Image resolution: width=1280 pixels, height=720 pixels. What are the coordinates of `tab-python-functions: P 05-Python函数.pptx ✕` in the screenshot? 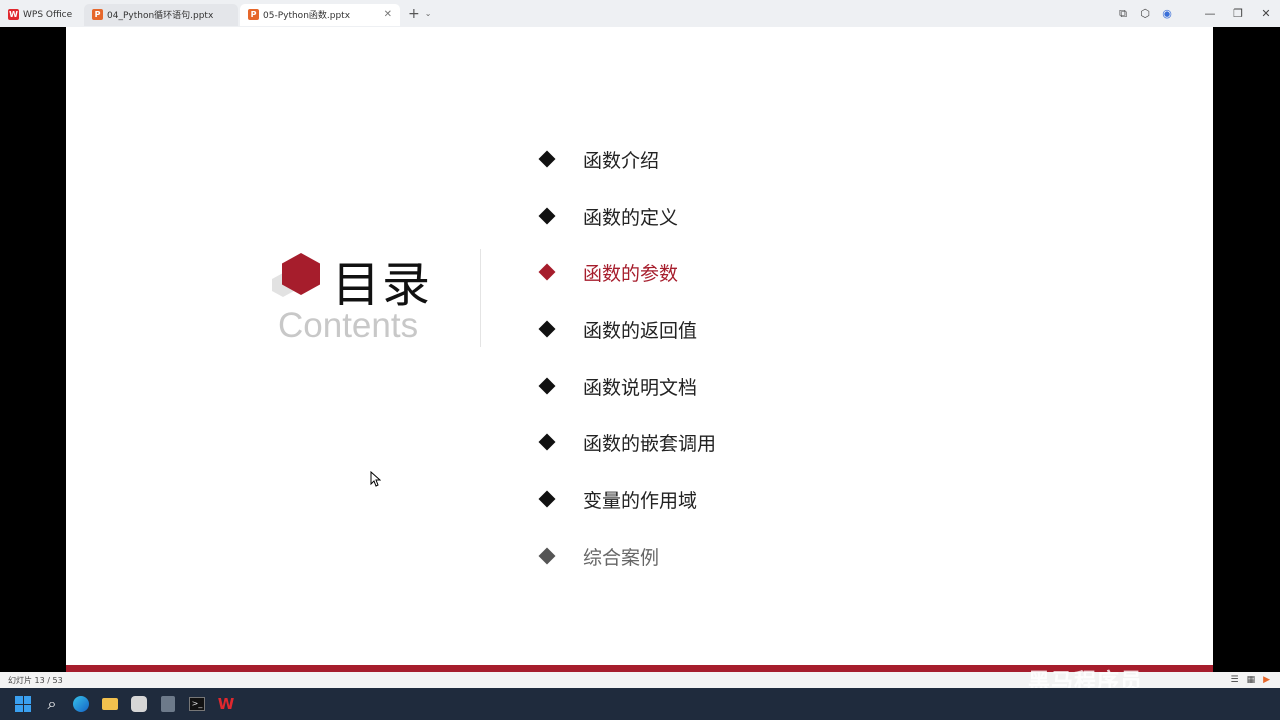 It's located at (320, 14).